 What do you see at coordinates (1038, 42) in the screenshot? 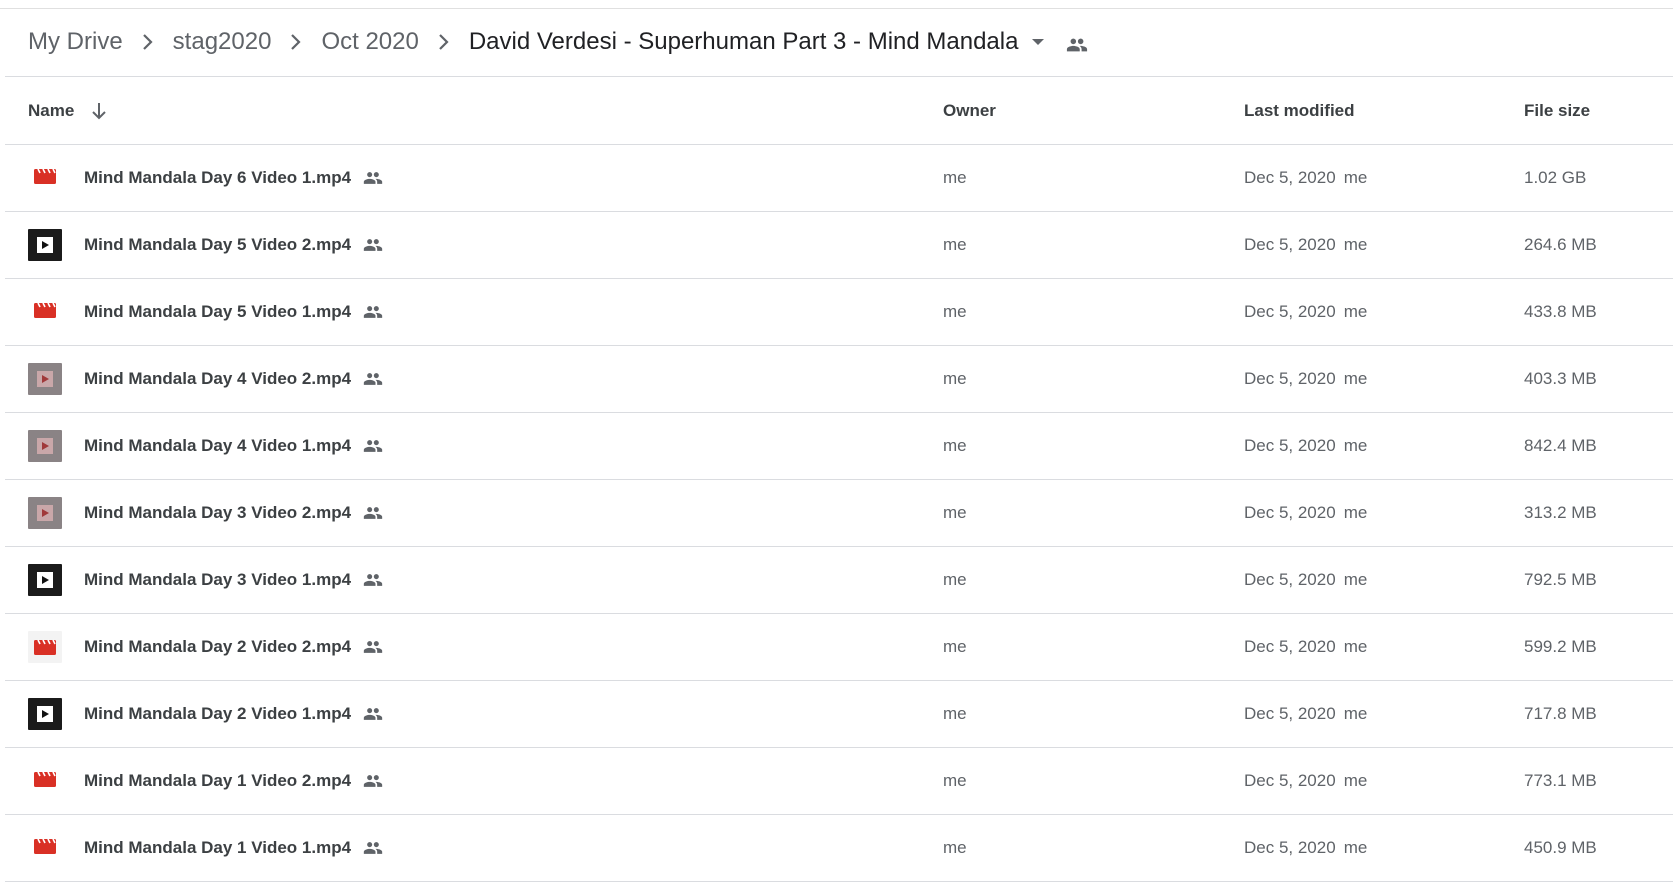
I see `folder-menu-dropdown-icon` at bounding box center [1038, 42].